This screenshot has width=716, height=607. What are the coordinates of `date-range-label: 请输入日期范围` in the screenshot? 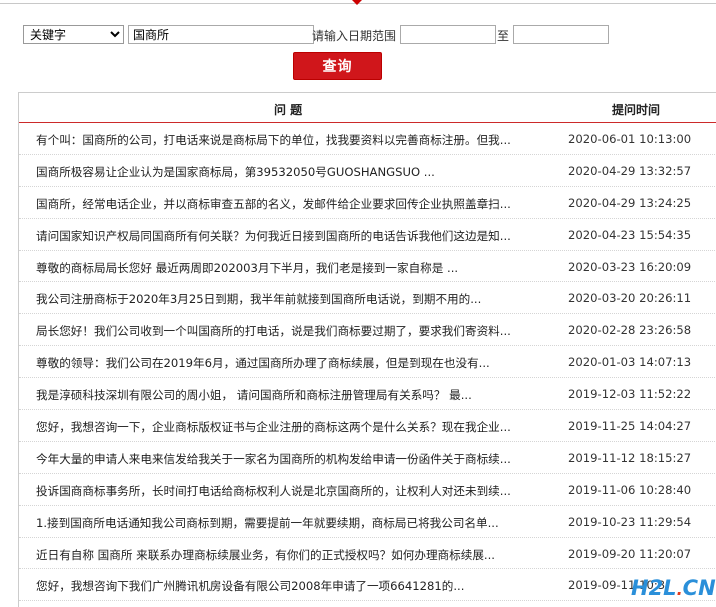 It's located at (354, 36).